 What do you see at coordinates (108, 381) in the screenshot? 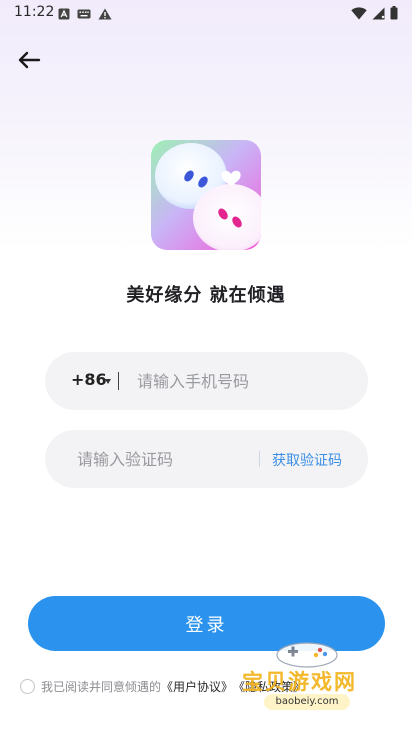
I see `chevron-down-icon` at bounding box center [108, 381].